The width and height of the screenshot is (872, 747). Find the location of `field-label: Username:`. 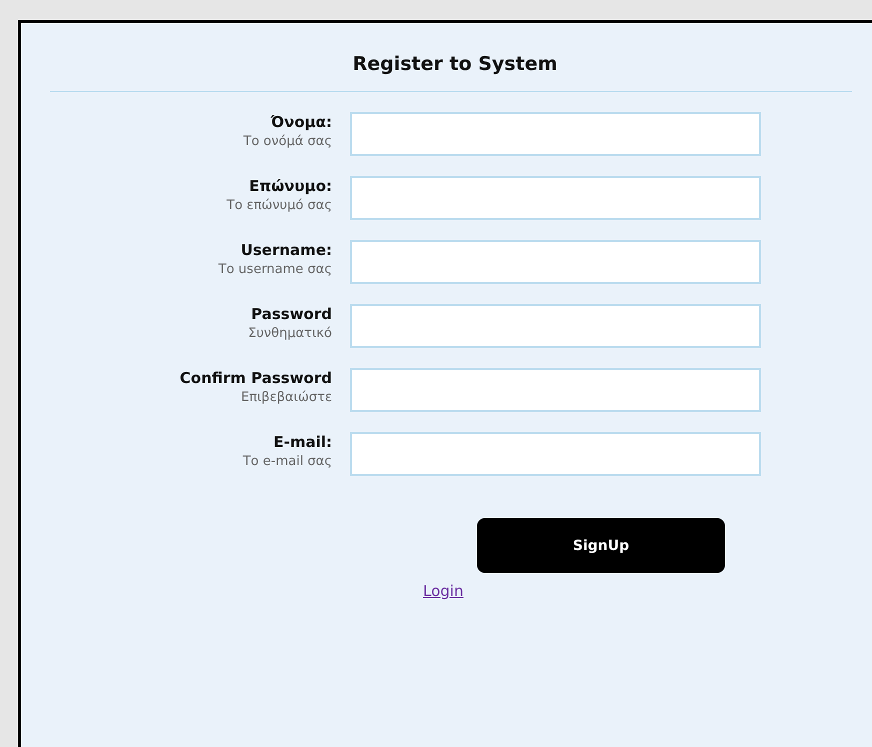

field-label: Username: is located at coordinates (286, 250).